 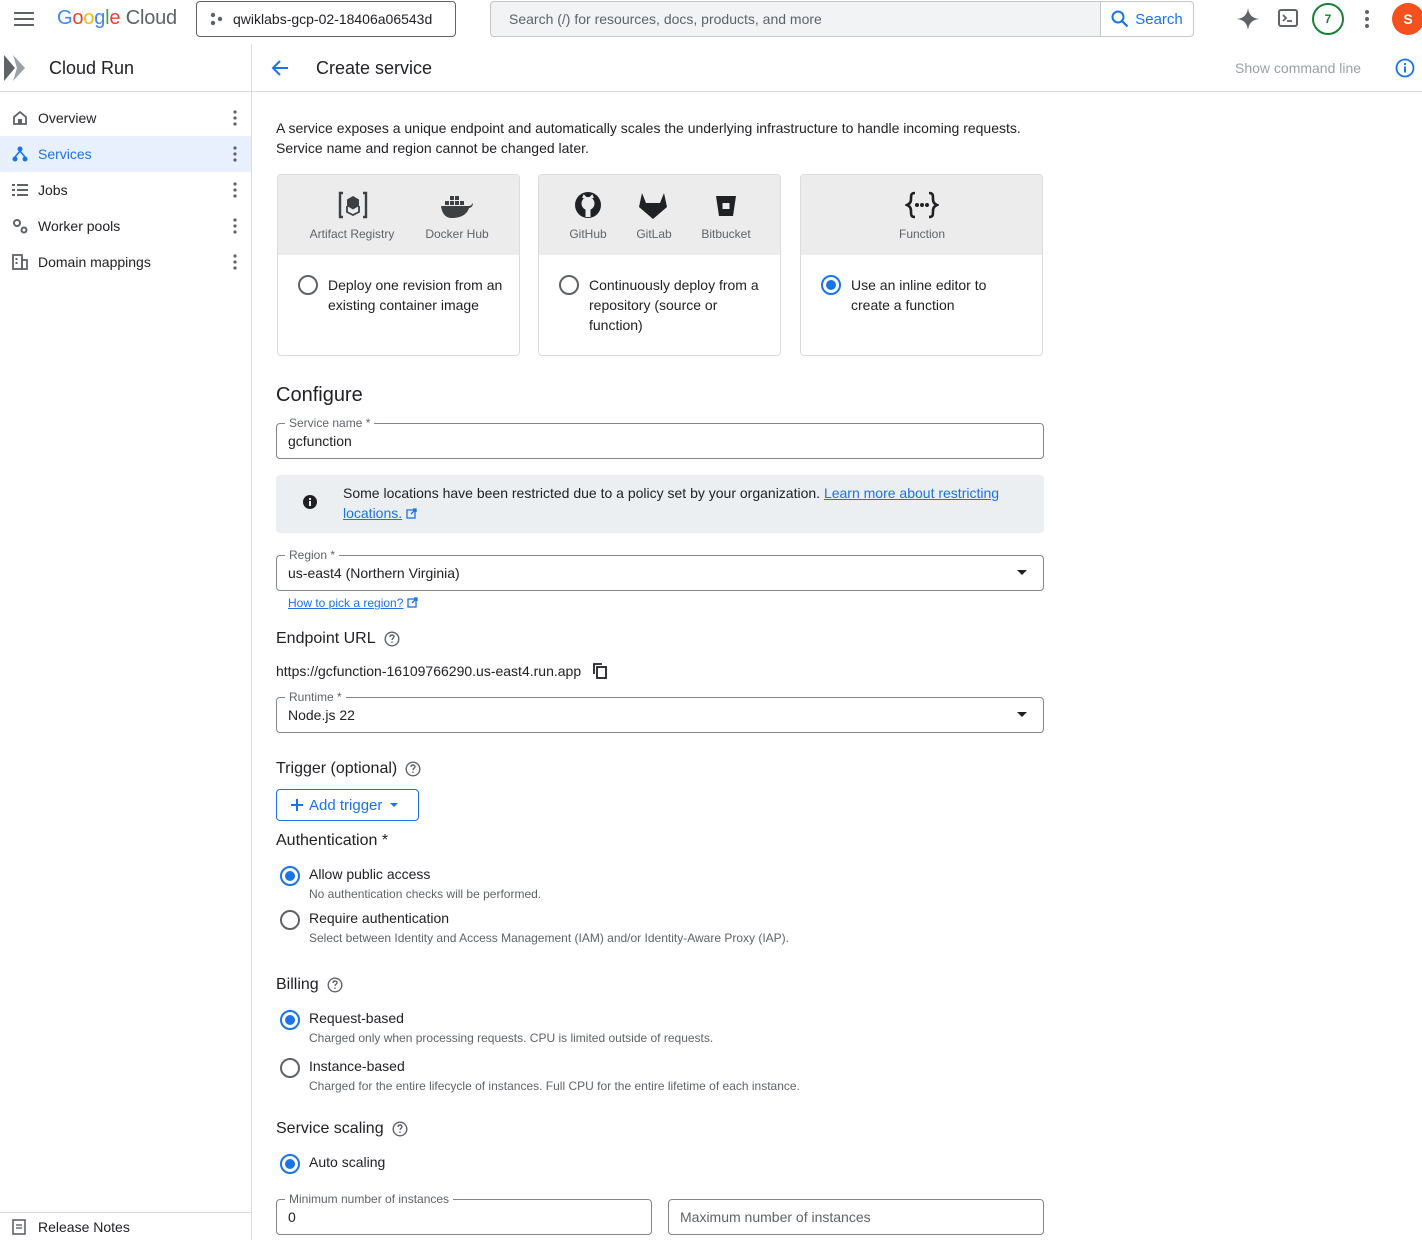 I want to click on google-cloud-logo: Google Cloud, so click(x=117, y=18).